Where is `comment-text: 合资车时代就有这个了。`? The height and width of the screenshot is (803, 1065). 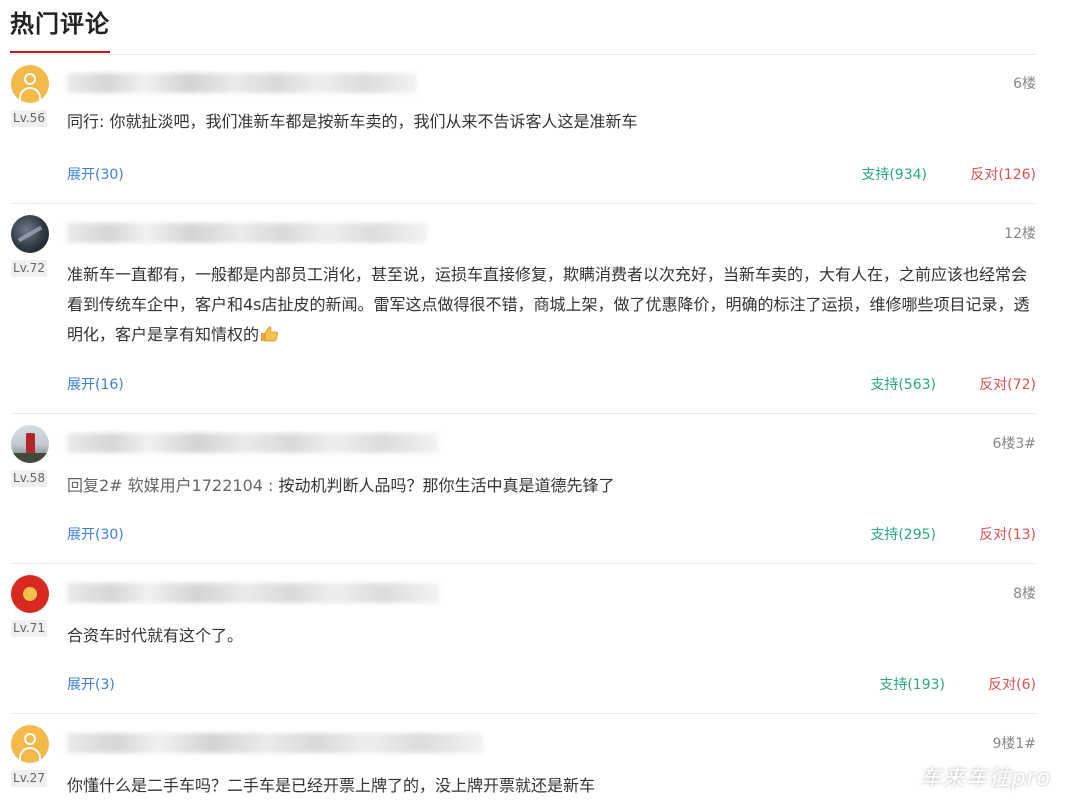 comment-text: 合资车时代就有这个了。 is located at coordinates (155, 635).